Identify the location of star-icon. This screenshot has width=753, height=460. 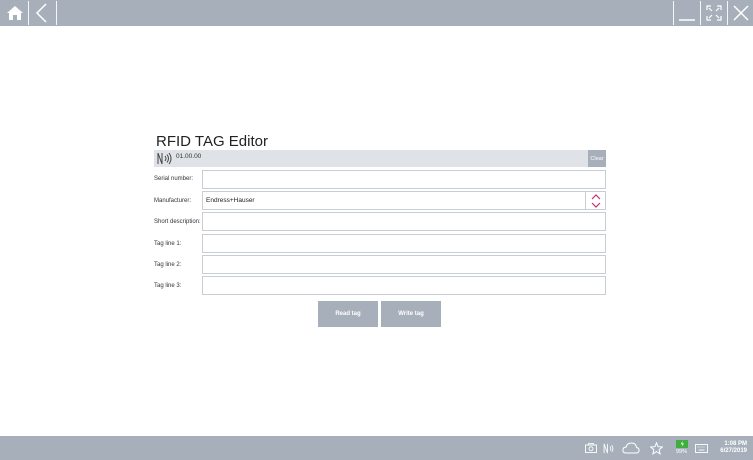
(656, 448).